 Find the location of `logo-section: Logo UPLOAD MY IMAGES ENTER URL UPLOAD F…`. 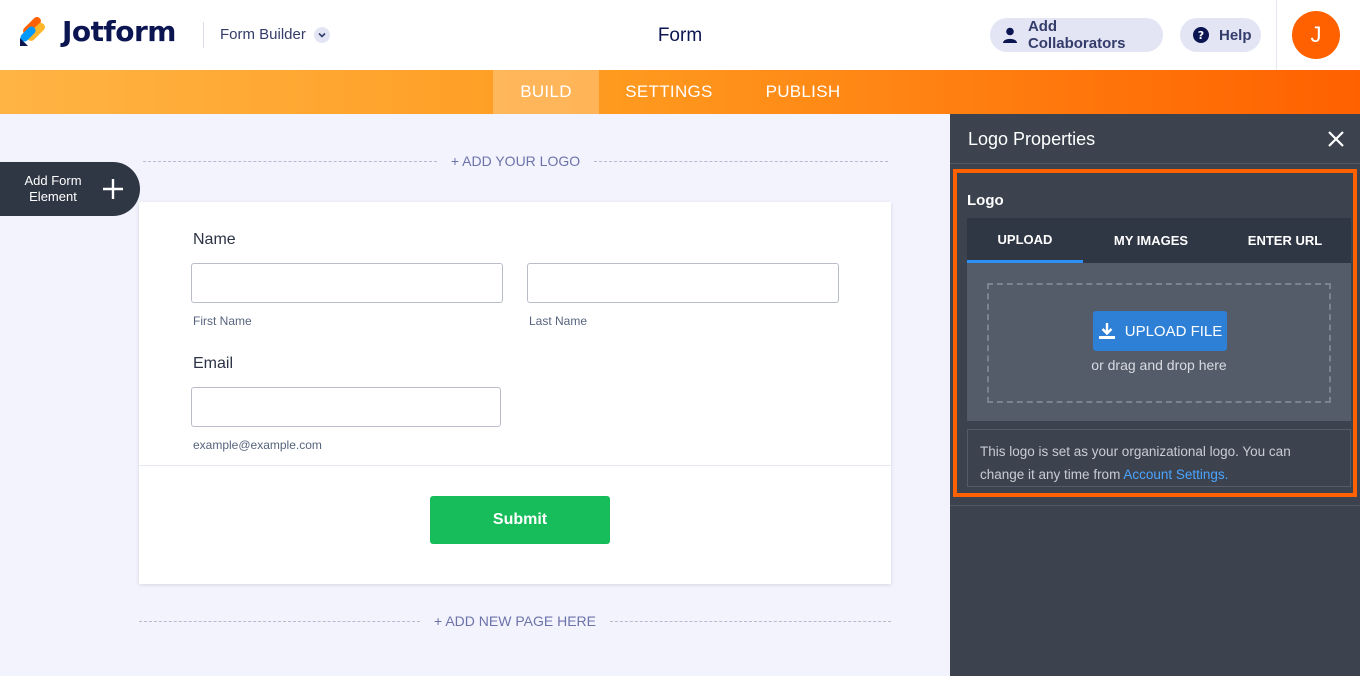

logo-section: Logo UPLOAD MY IMAGES ENTER URL UPLOAD F… is located at coordinates (1155, 333).